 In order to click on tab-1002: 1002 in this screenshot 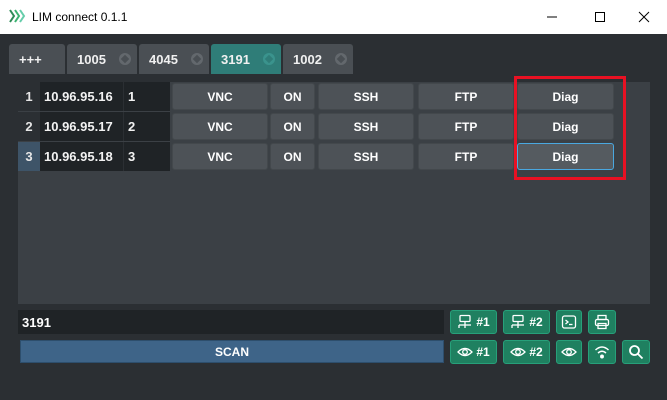, I will do `click(318, 59)`.